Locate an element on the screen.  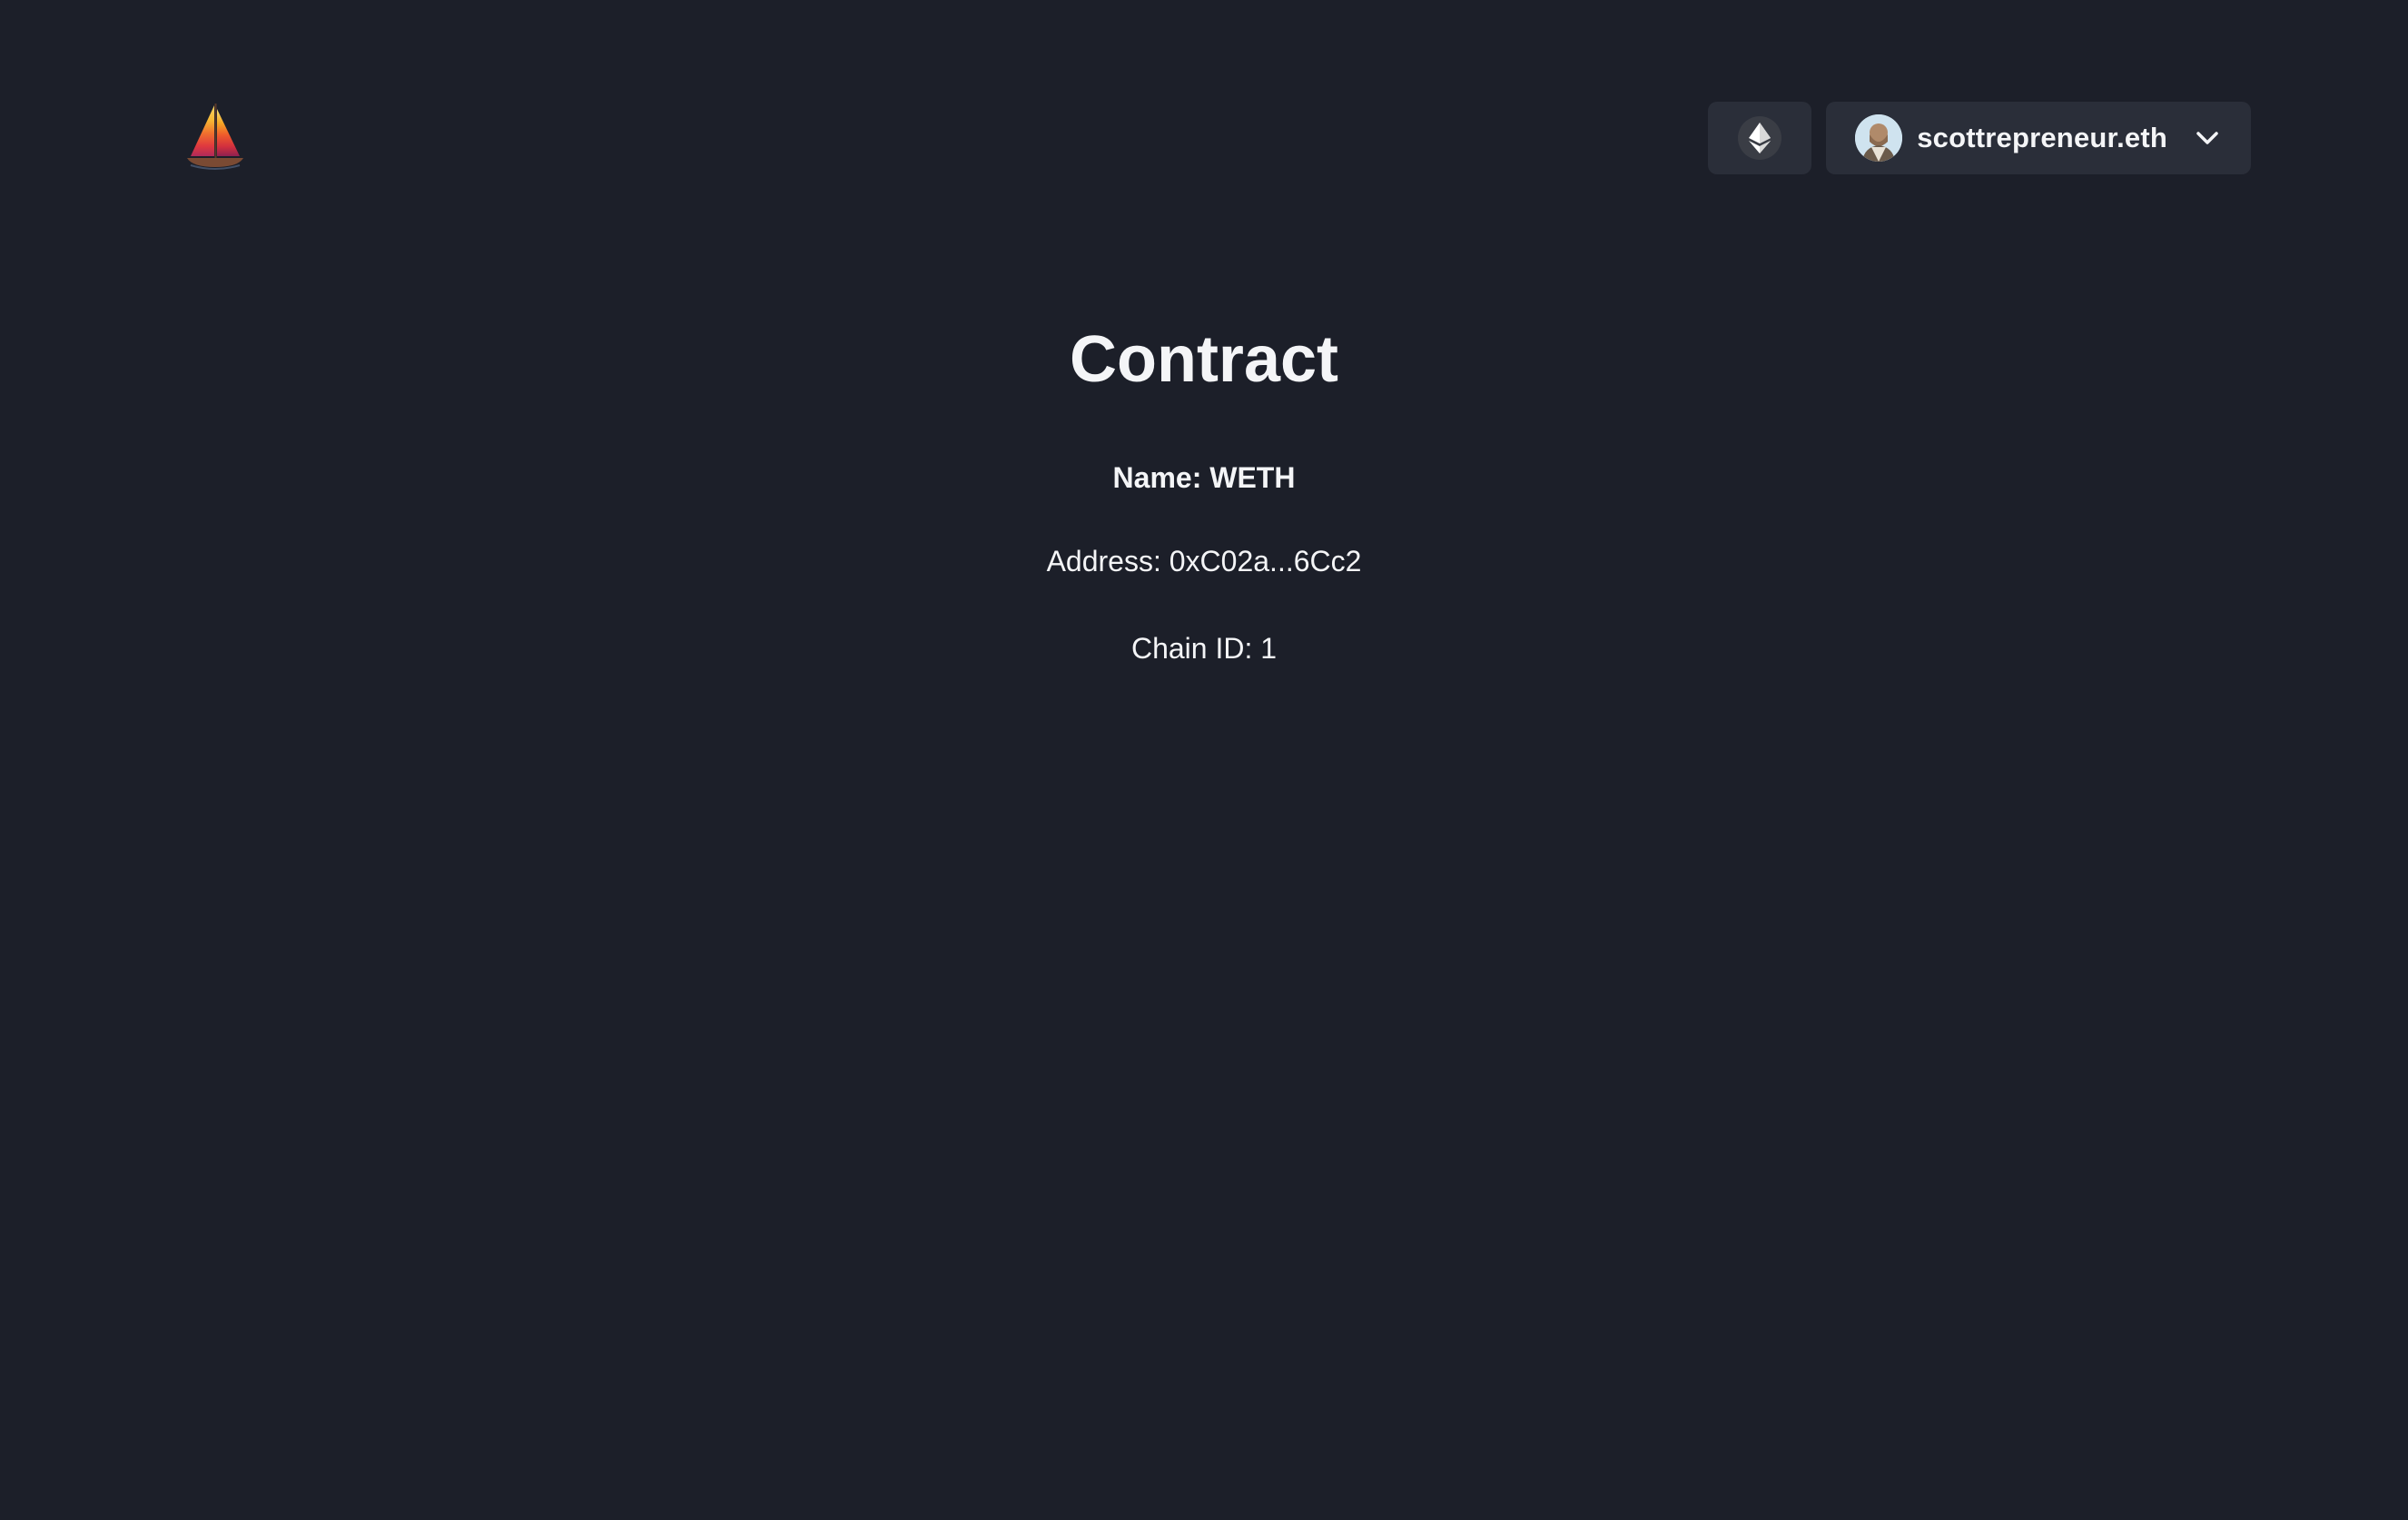
chain-switch-button is located at coordinates (1760, 138).